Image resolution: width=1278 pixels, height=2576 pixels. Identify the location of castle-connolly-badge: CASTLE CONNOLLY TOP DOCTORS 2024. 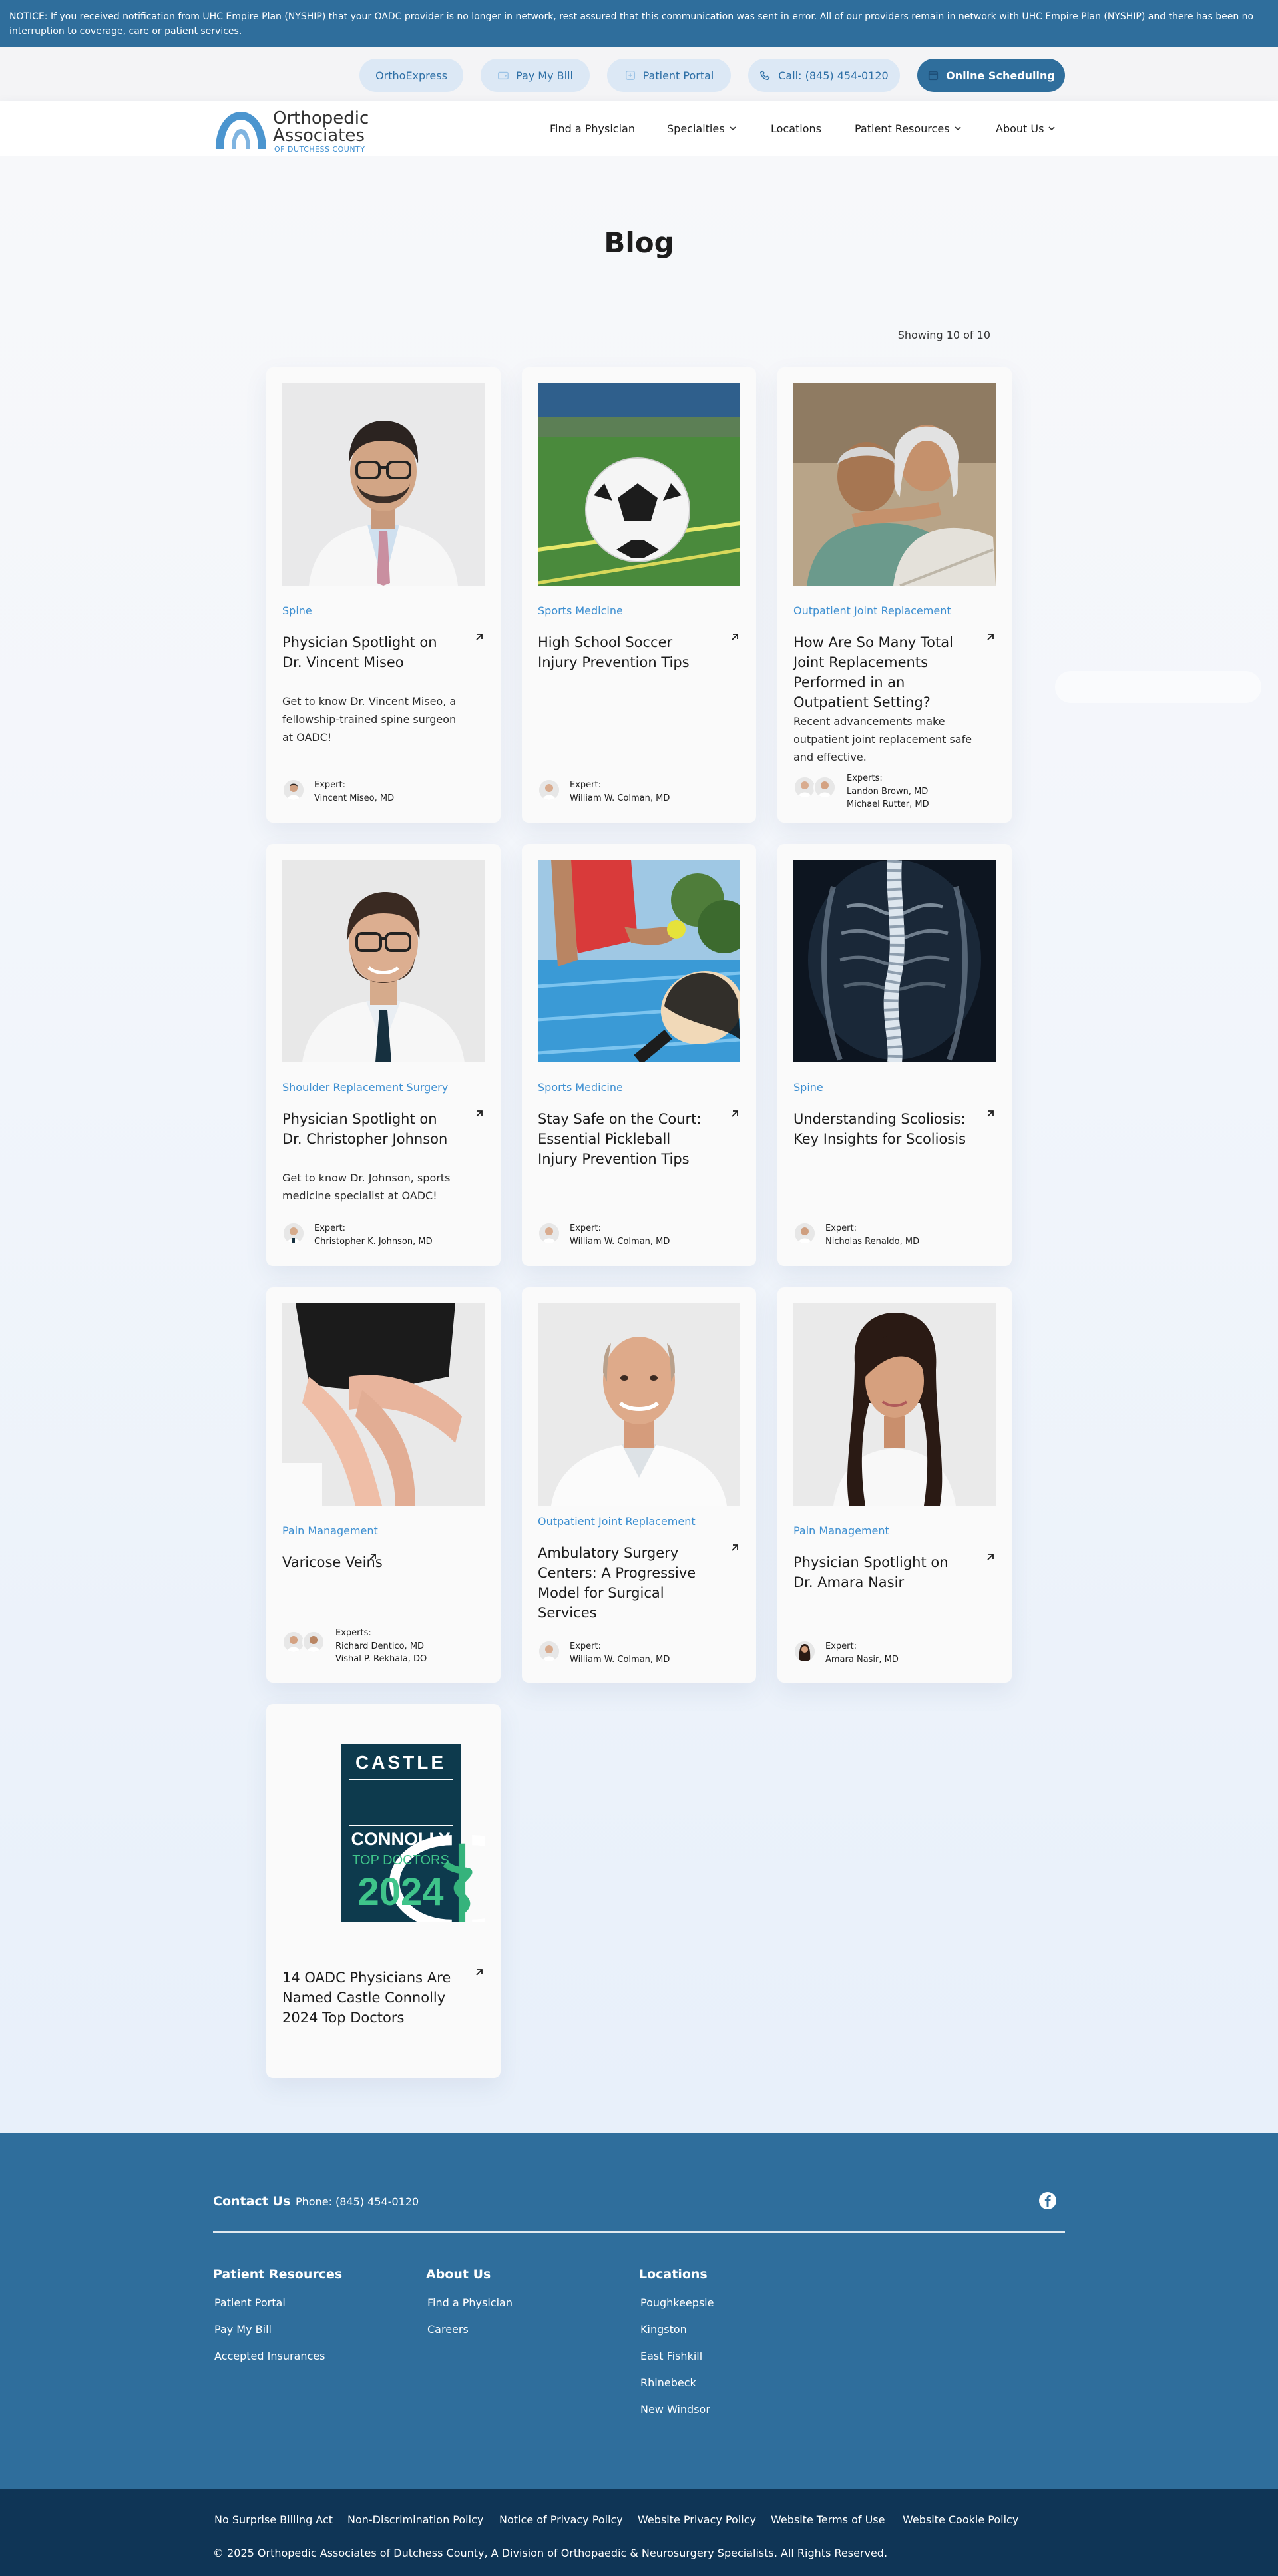
(413, 1833).